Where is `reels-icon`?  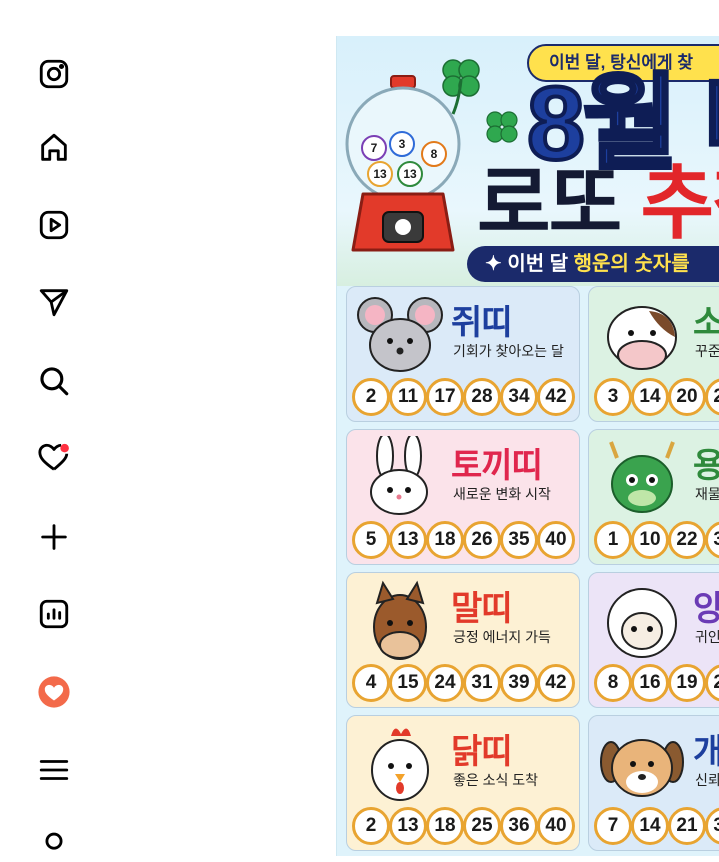
reels-icon is located at coordinates (54, 225).